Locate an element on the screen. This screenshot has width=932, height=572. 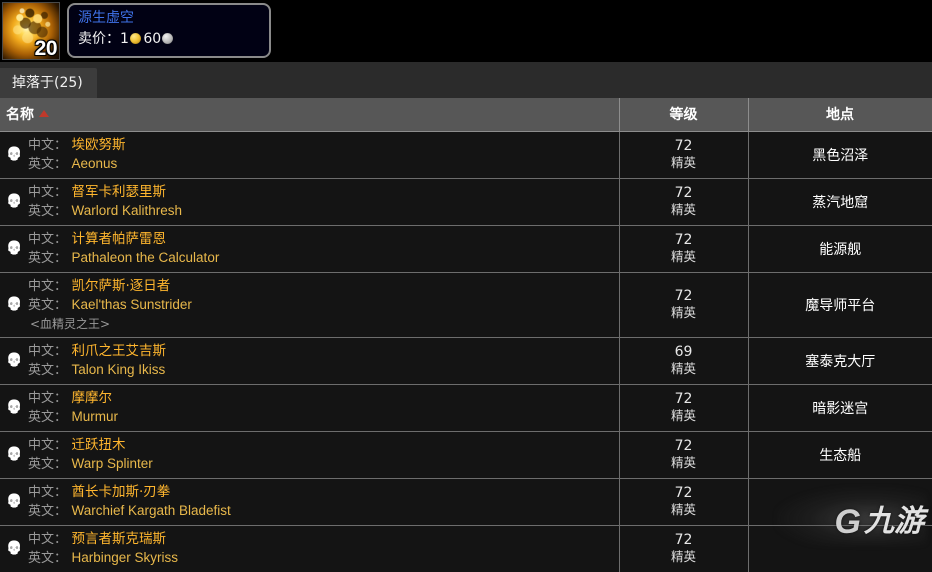
cell-place: 塞泰克大厅 is located at coordinates (840, 360).